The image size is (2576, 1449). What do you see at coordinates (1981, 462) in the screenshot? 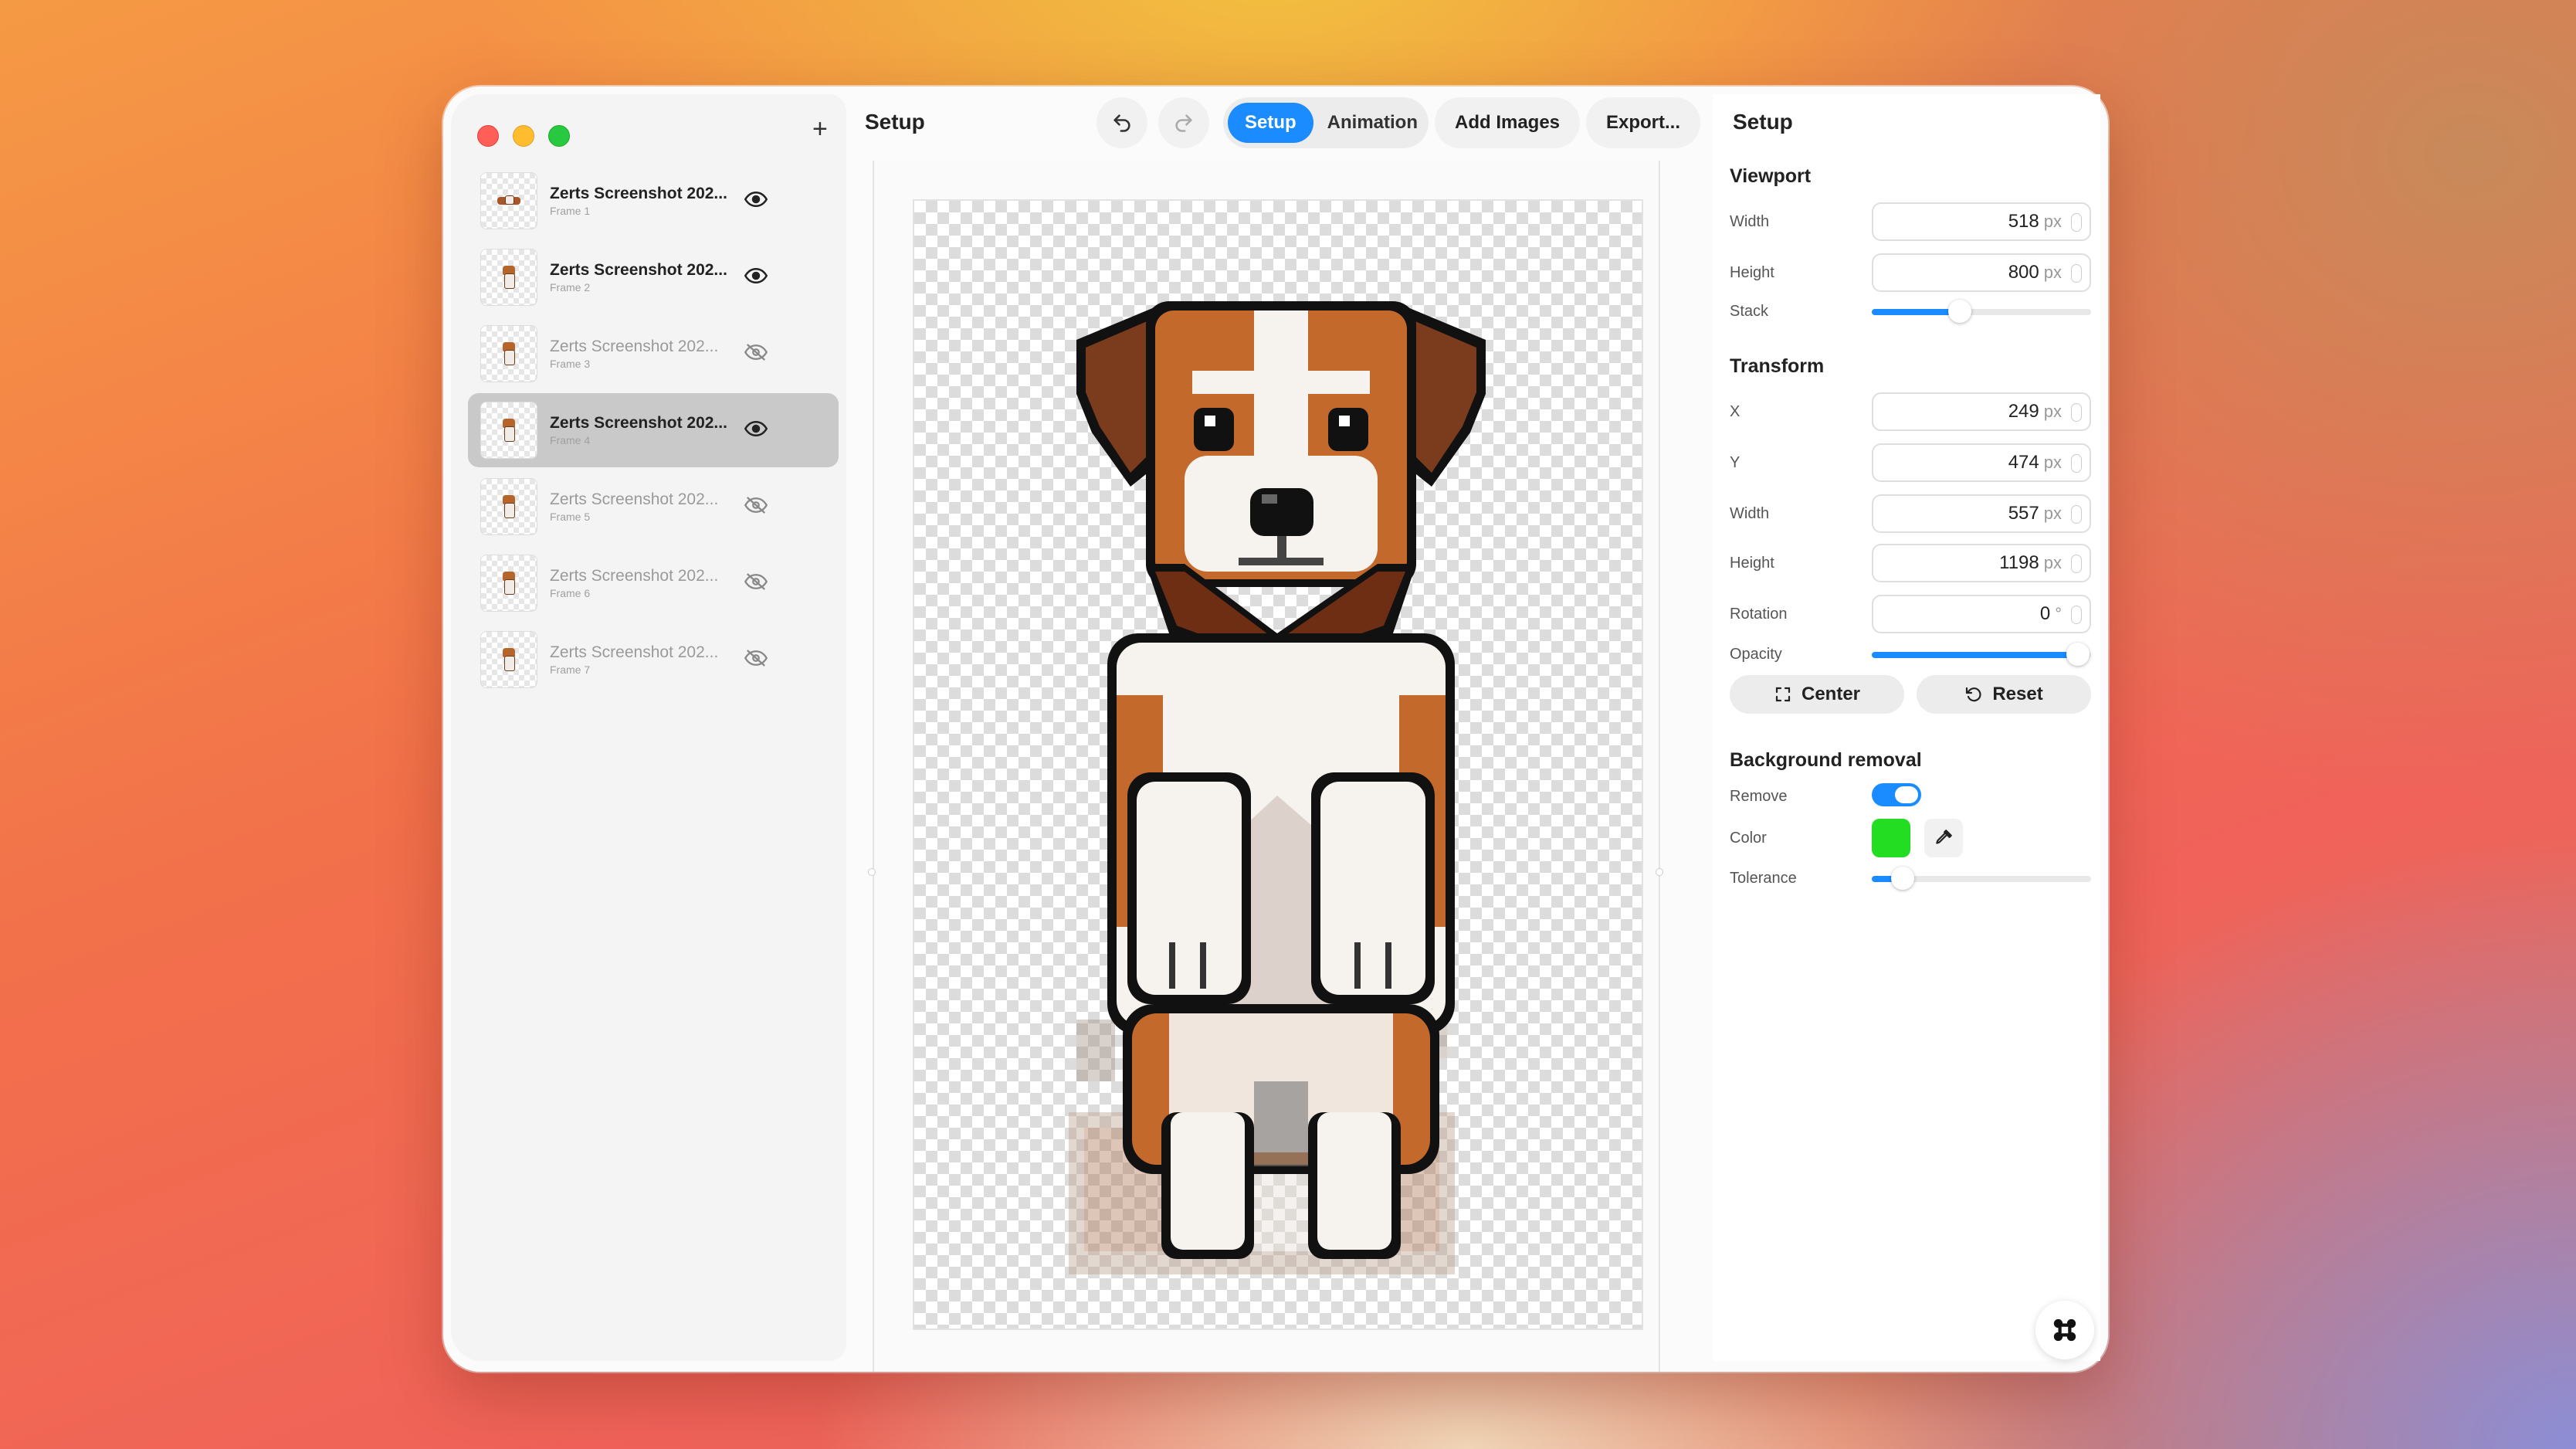
I see `y-input: 474 px` at bounding box center [1981, 462].